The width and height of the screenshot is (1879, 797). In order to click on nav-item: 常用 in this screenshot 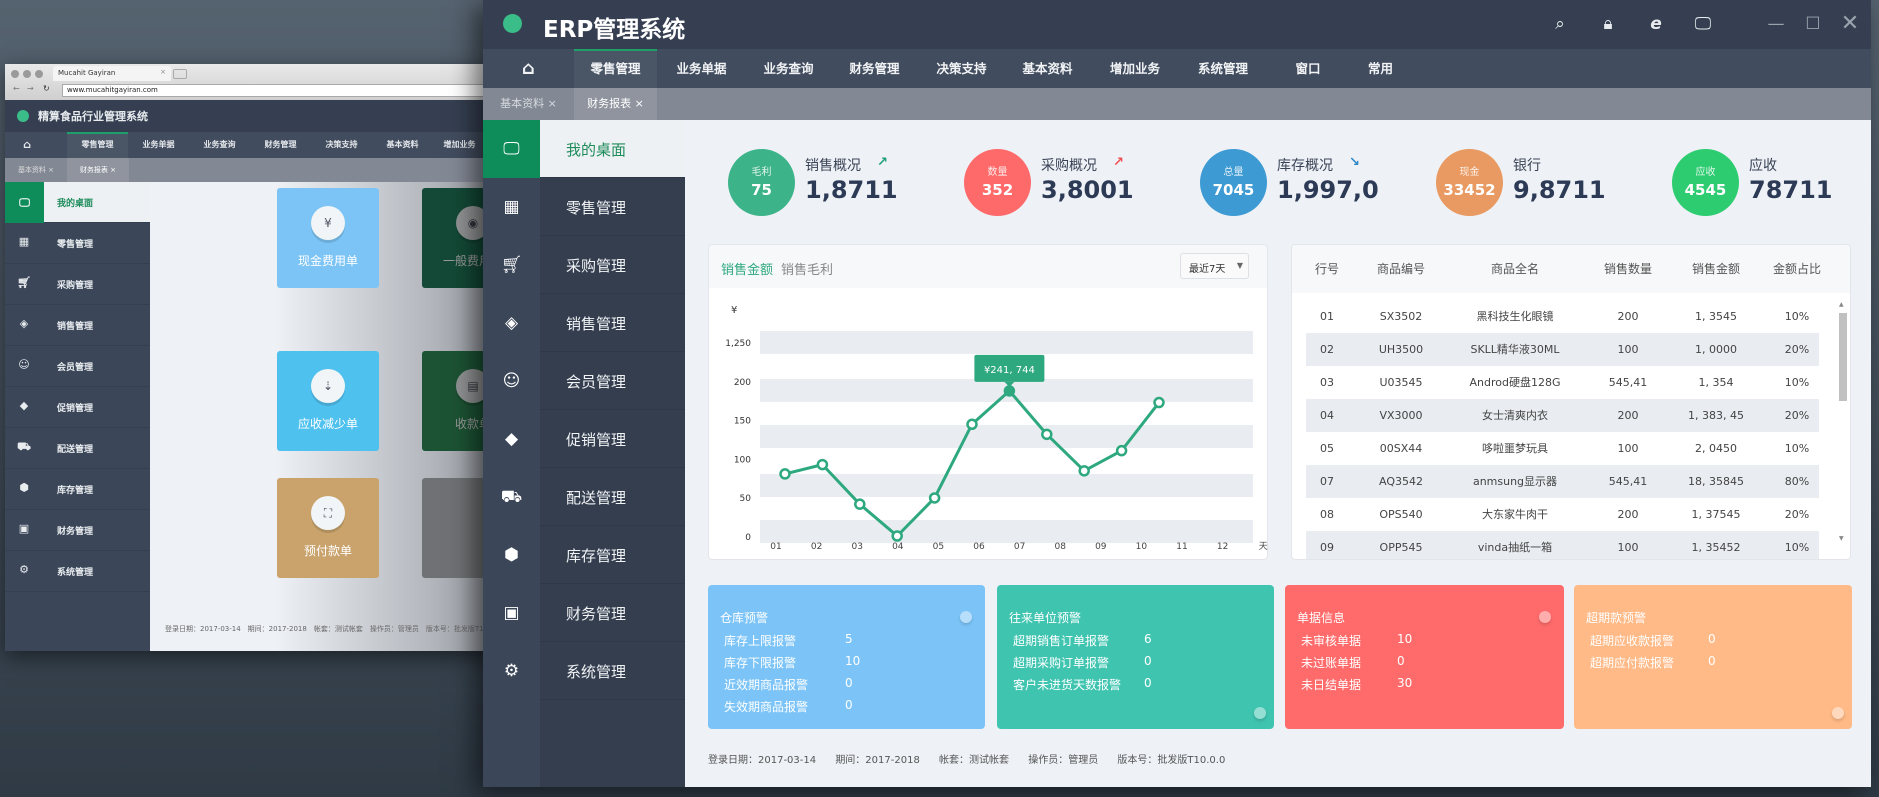, I will do `click(1380, 68)`.